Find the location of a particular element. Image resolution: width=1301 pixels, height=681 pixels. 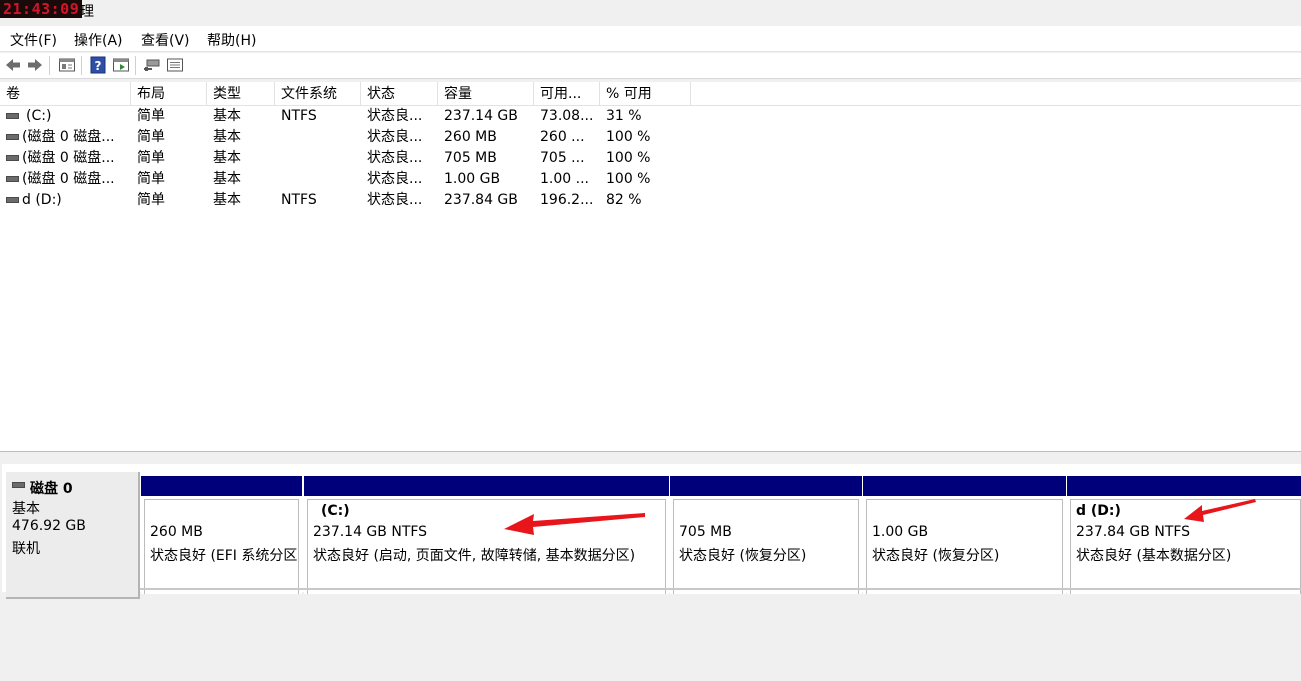

back-icon is located at coordinates (13, 65).